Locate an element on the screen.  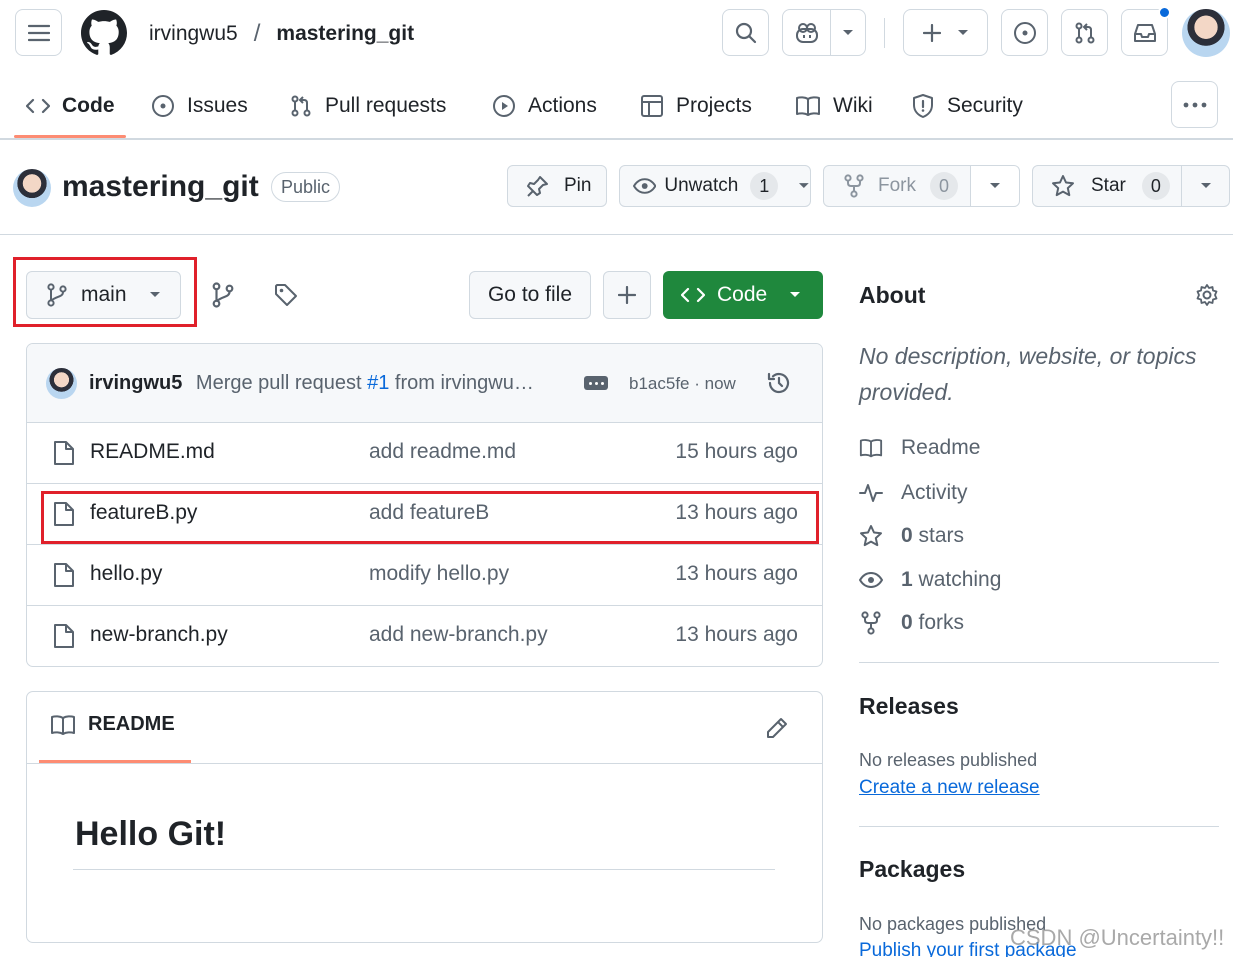
star-button: Star 0 is located at coordinates (1107, 186).